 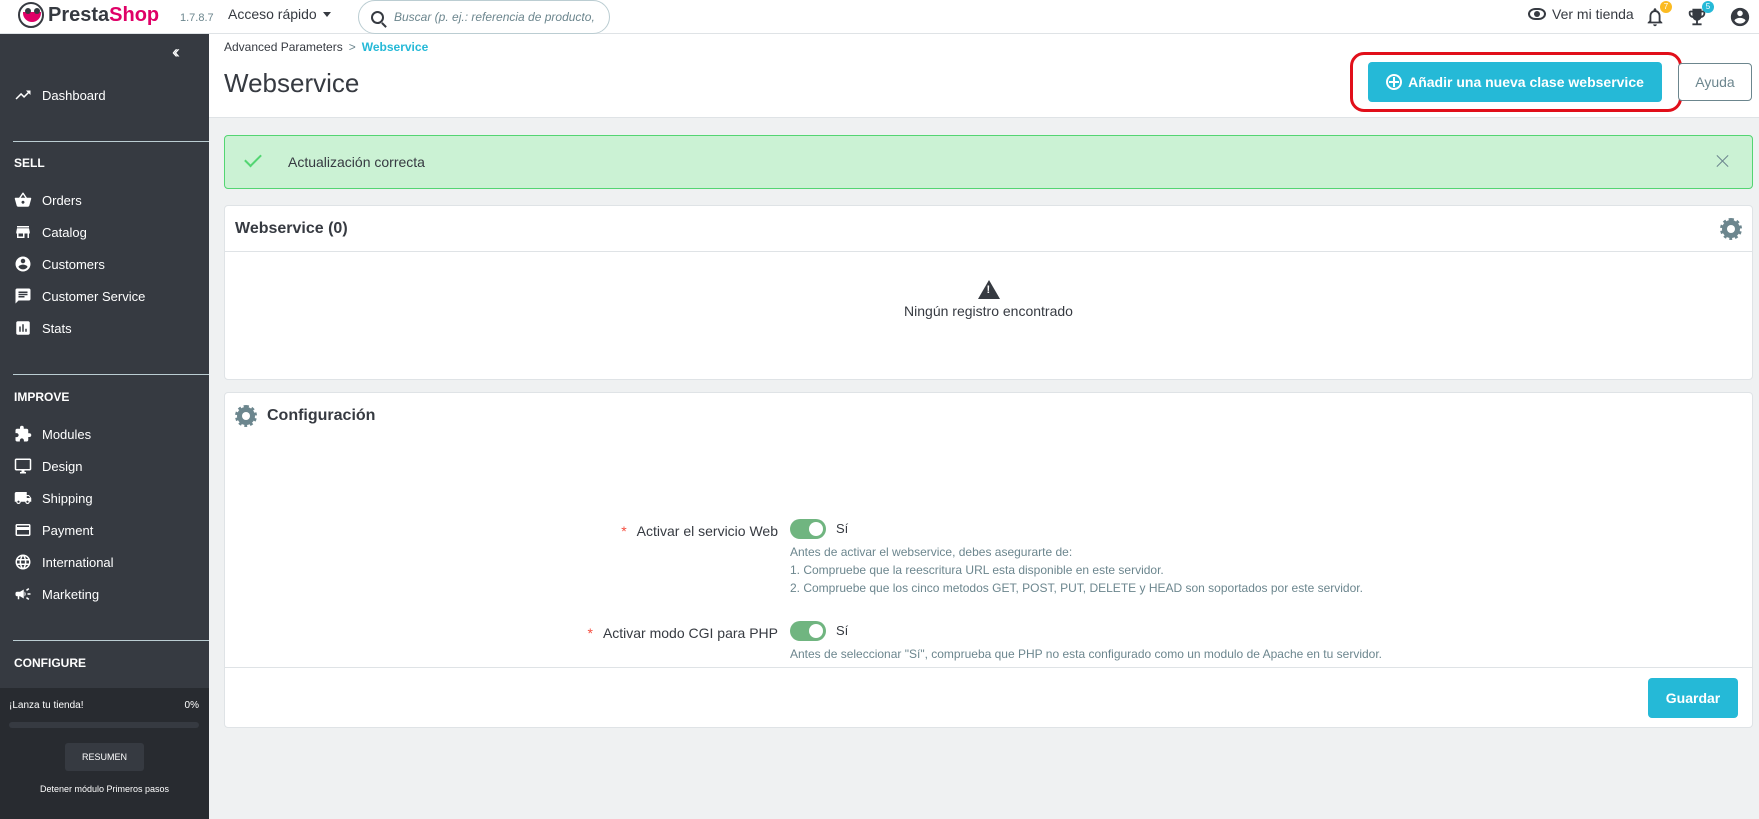 What do you see at coordinates (272, 14) in the screenshot?
I see `quick-access-label: Acceso rápido` at bounding box center [272, 14].